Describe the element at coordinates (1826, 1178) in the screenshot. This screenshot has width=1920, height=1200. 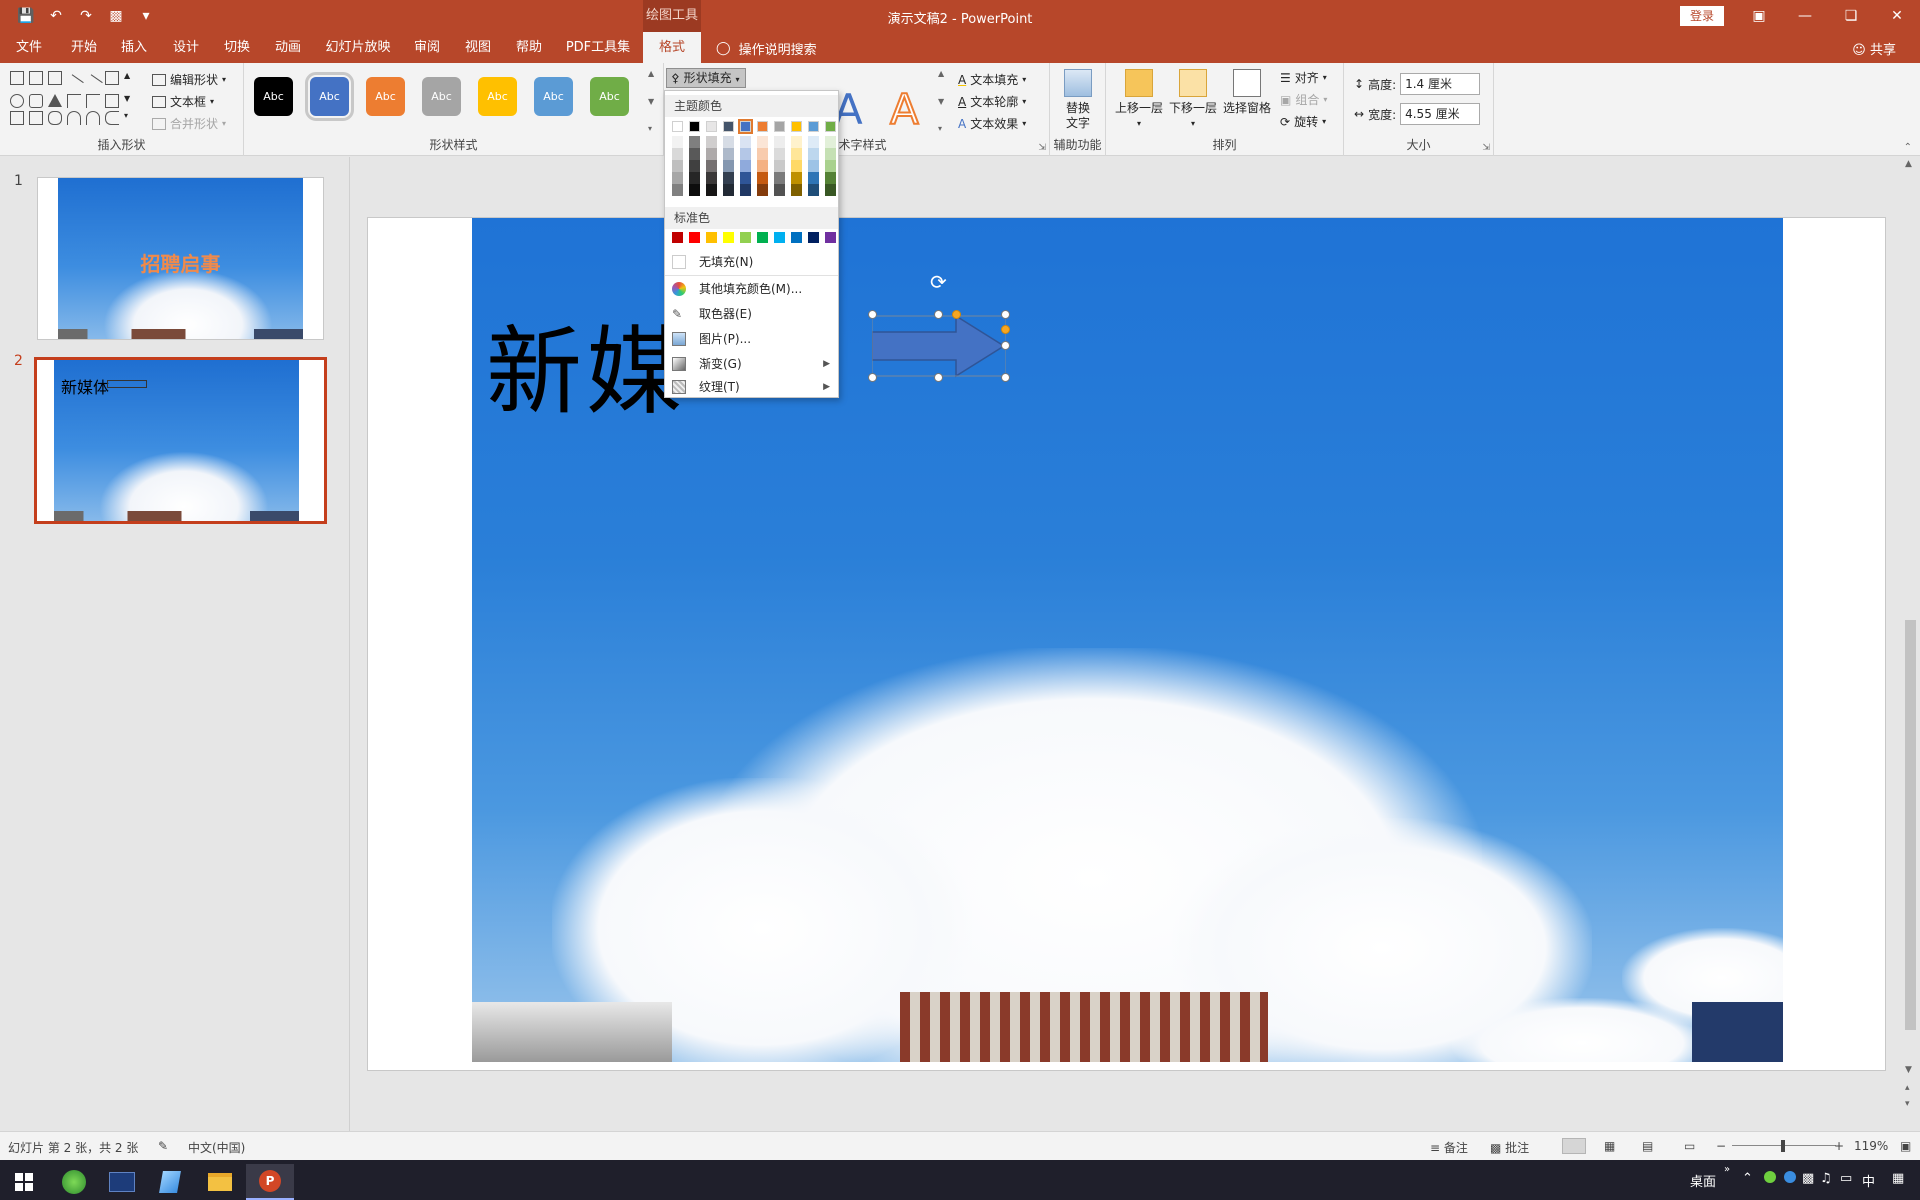
I see `volume-icon: ♫` at that location.